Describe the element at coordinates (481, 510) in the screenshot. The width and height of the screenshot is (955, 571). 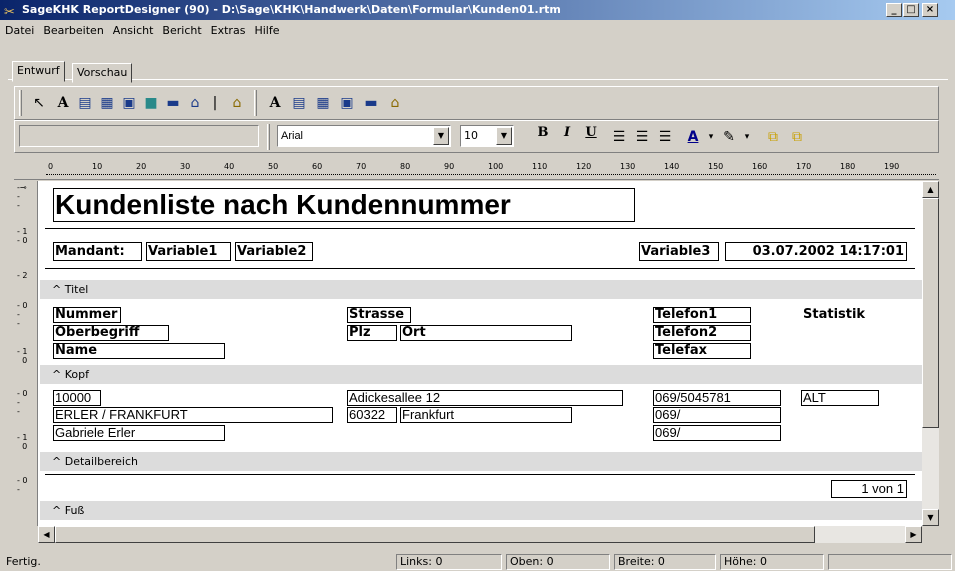
I see `band-fuss: ^ Fuß` at that location.